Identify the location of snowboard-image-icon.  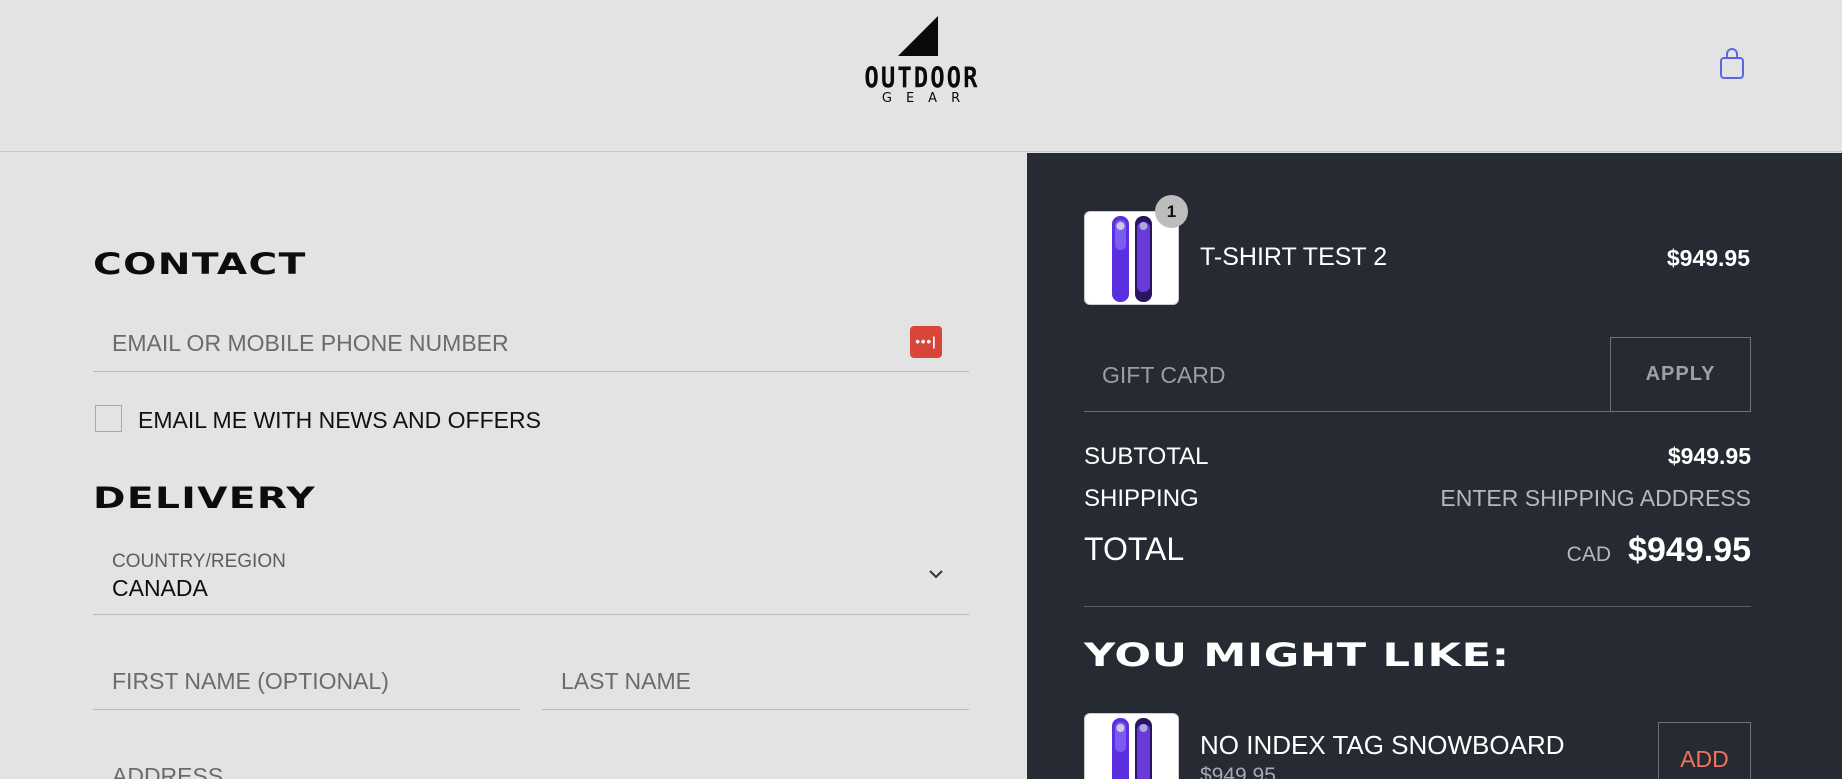
(1132, 748).